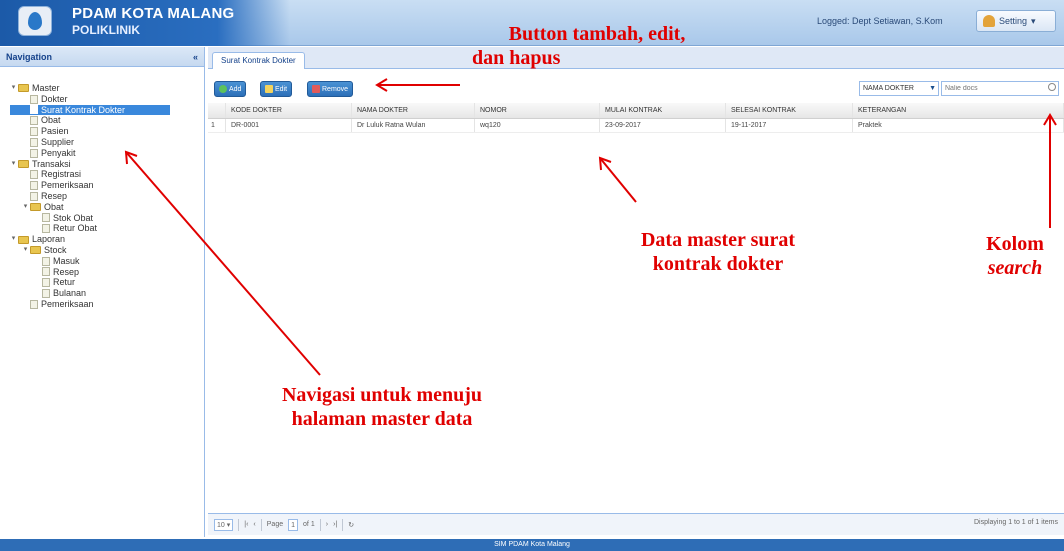 The height and width of the screenshot is (551, 1064). Describe the element at coordinates (35, 21) in the screenshot. I see `pdam-logo` at that location.